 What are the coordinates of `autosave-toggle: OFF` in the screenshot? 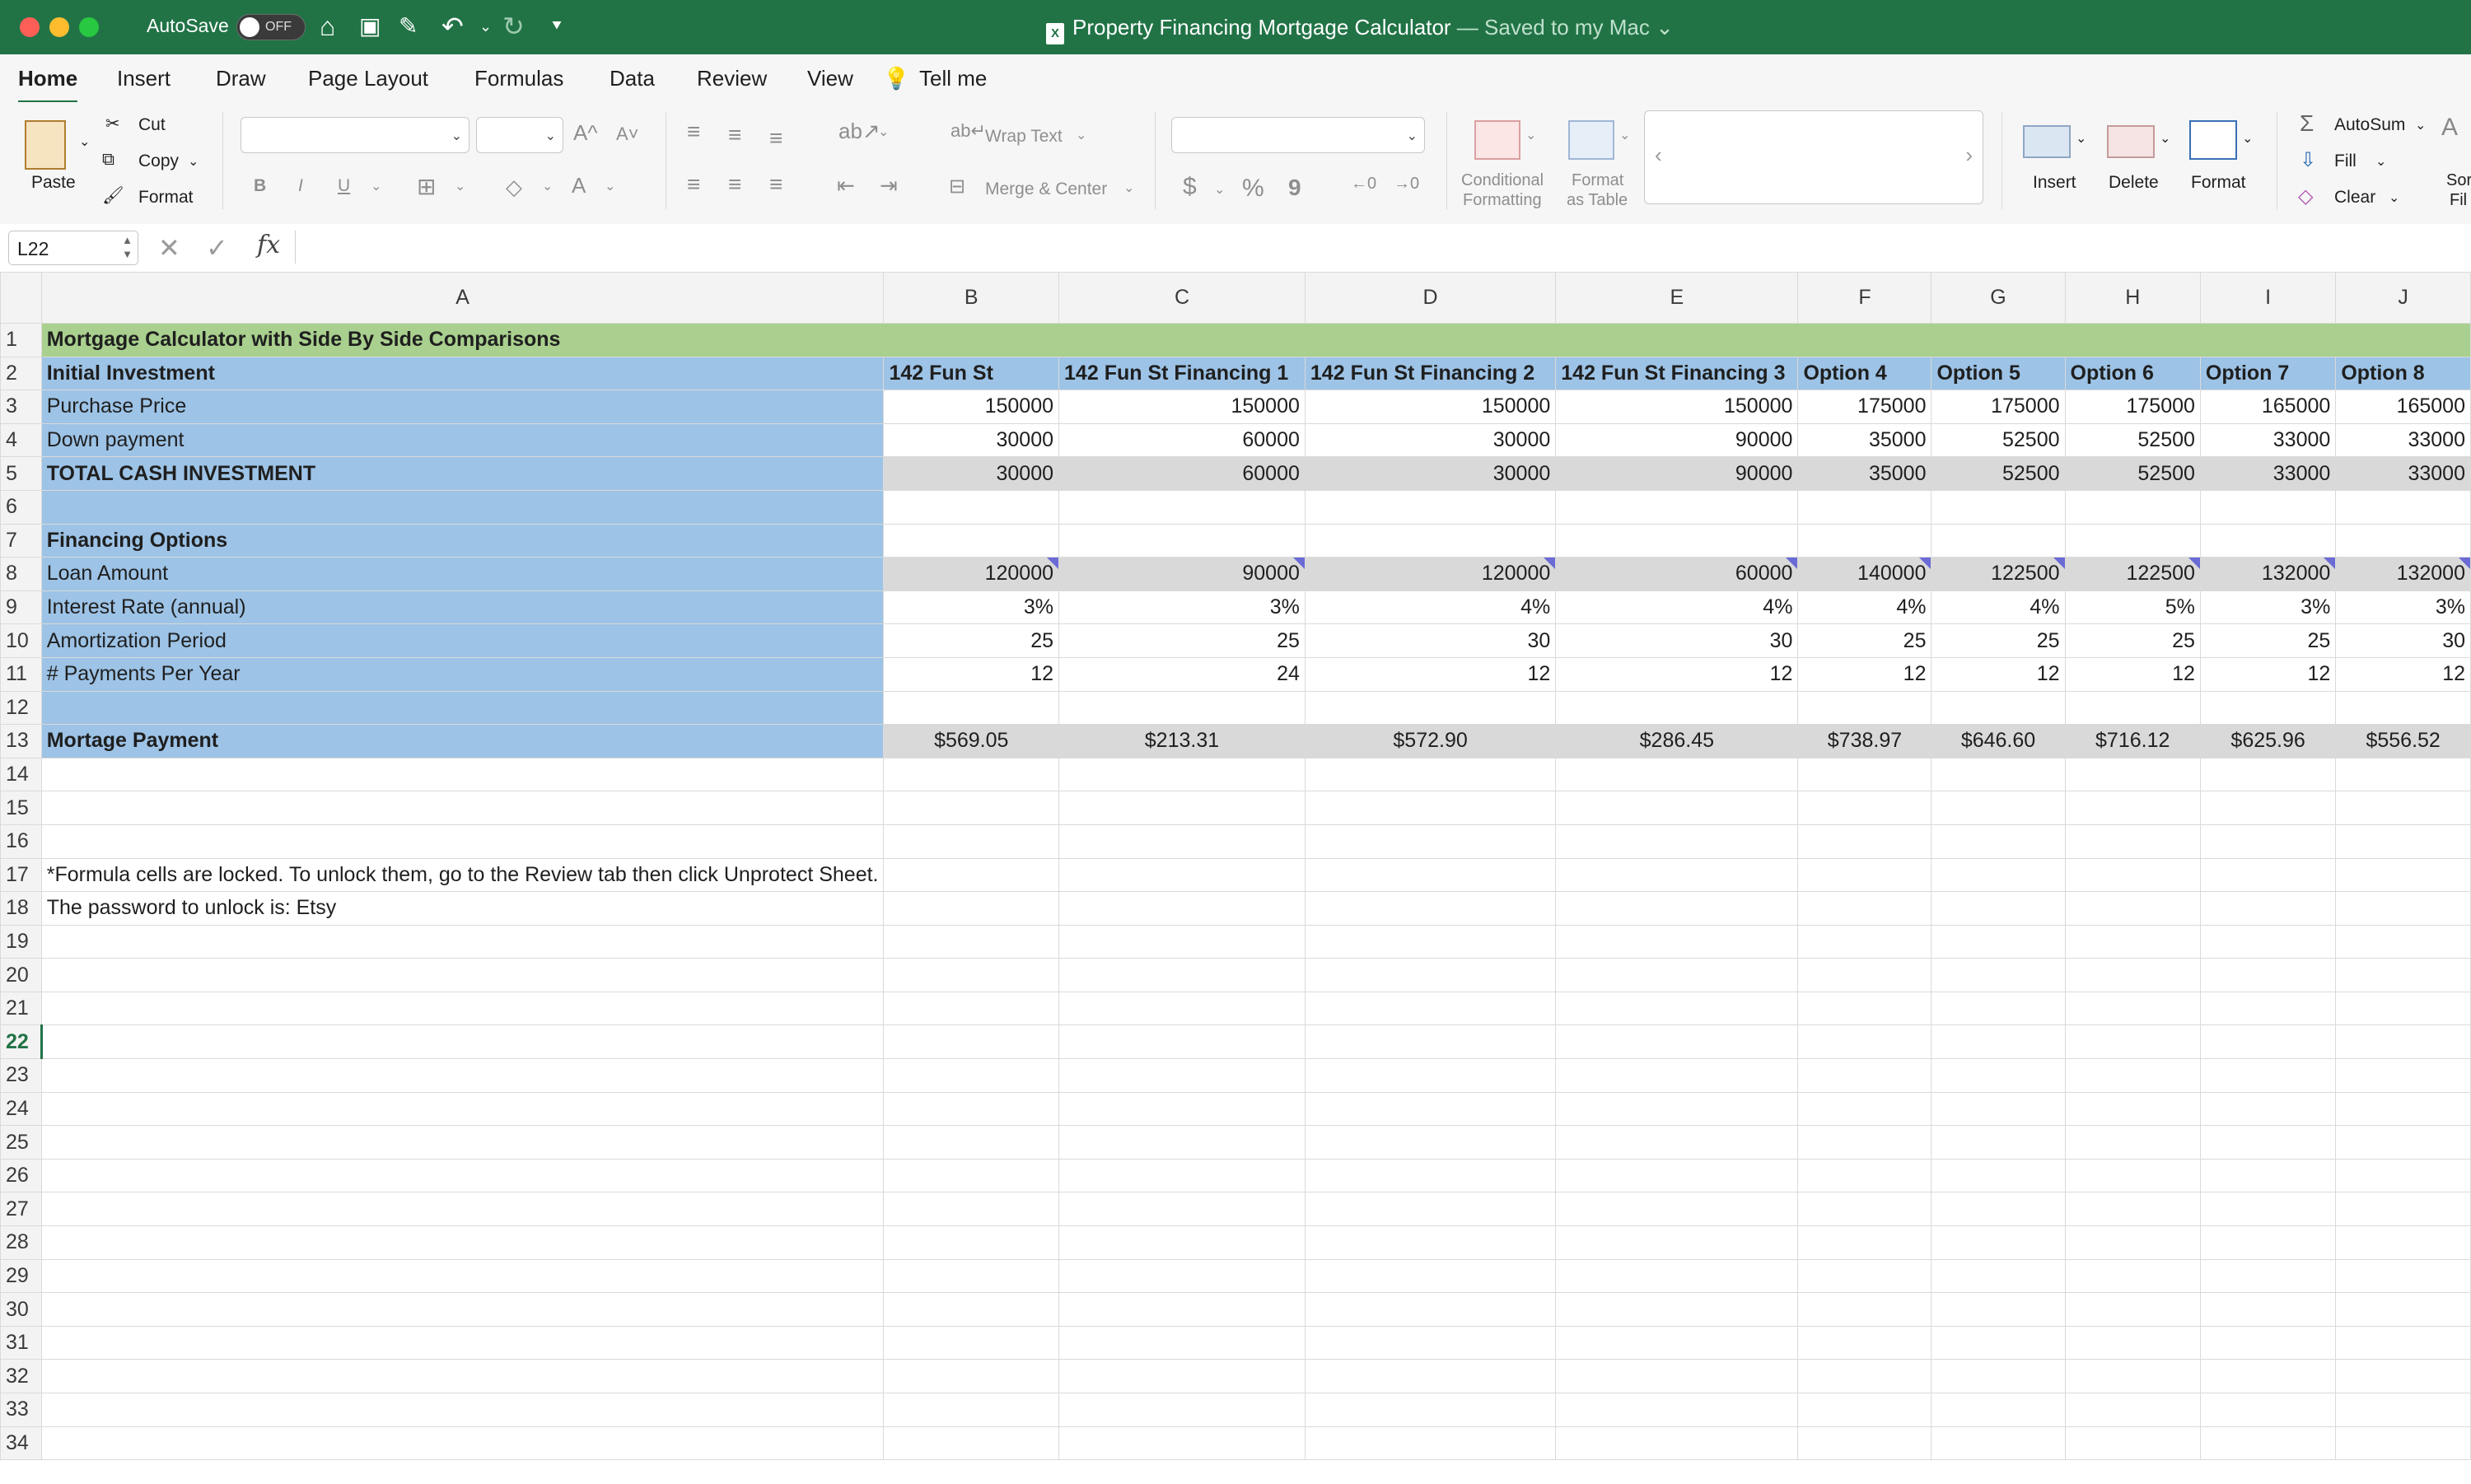 It's located at (271, 27).